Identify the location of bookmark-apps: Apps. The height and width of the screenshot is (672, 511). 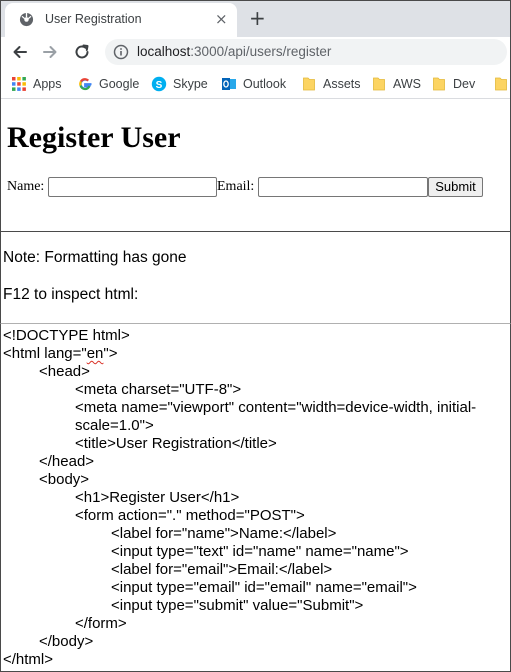
(36, 84).